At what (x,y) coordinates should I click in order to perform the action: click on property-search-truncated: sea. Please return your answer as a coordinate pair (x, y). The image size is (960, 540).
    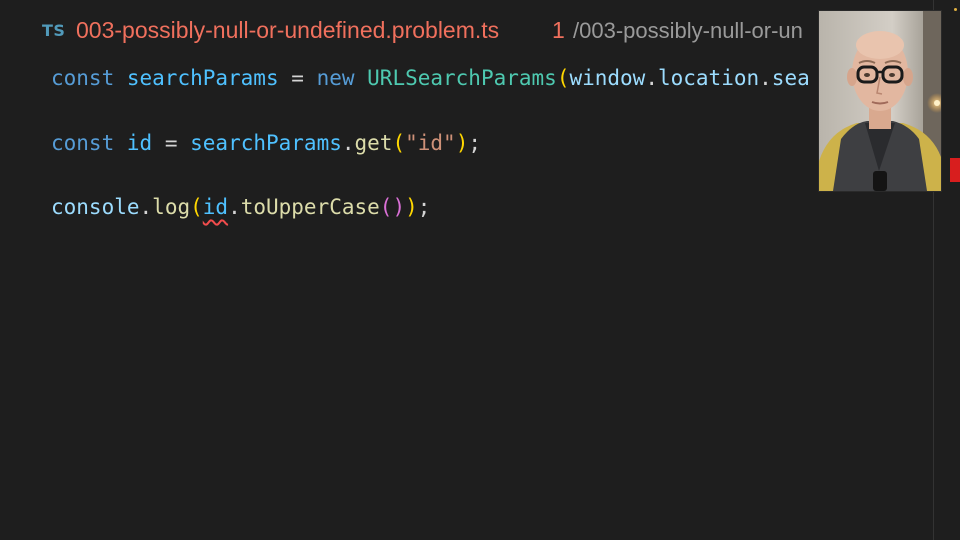
    Looking at the image, I should click on (790, 78).